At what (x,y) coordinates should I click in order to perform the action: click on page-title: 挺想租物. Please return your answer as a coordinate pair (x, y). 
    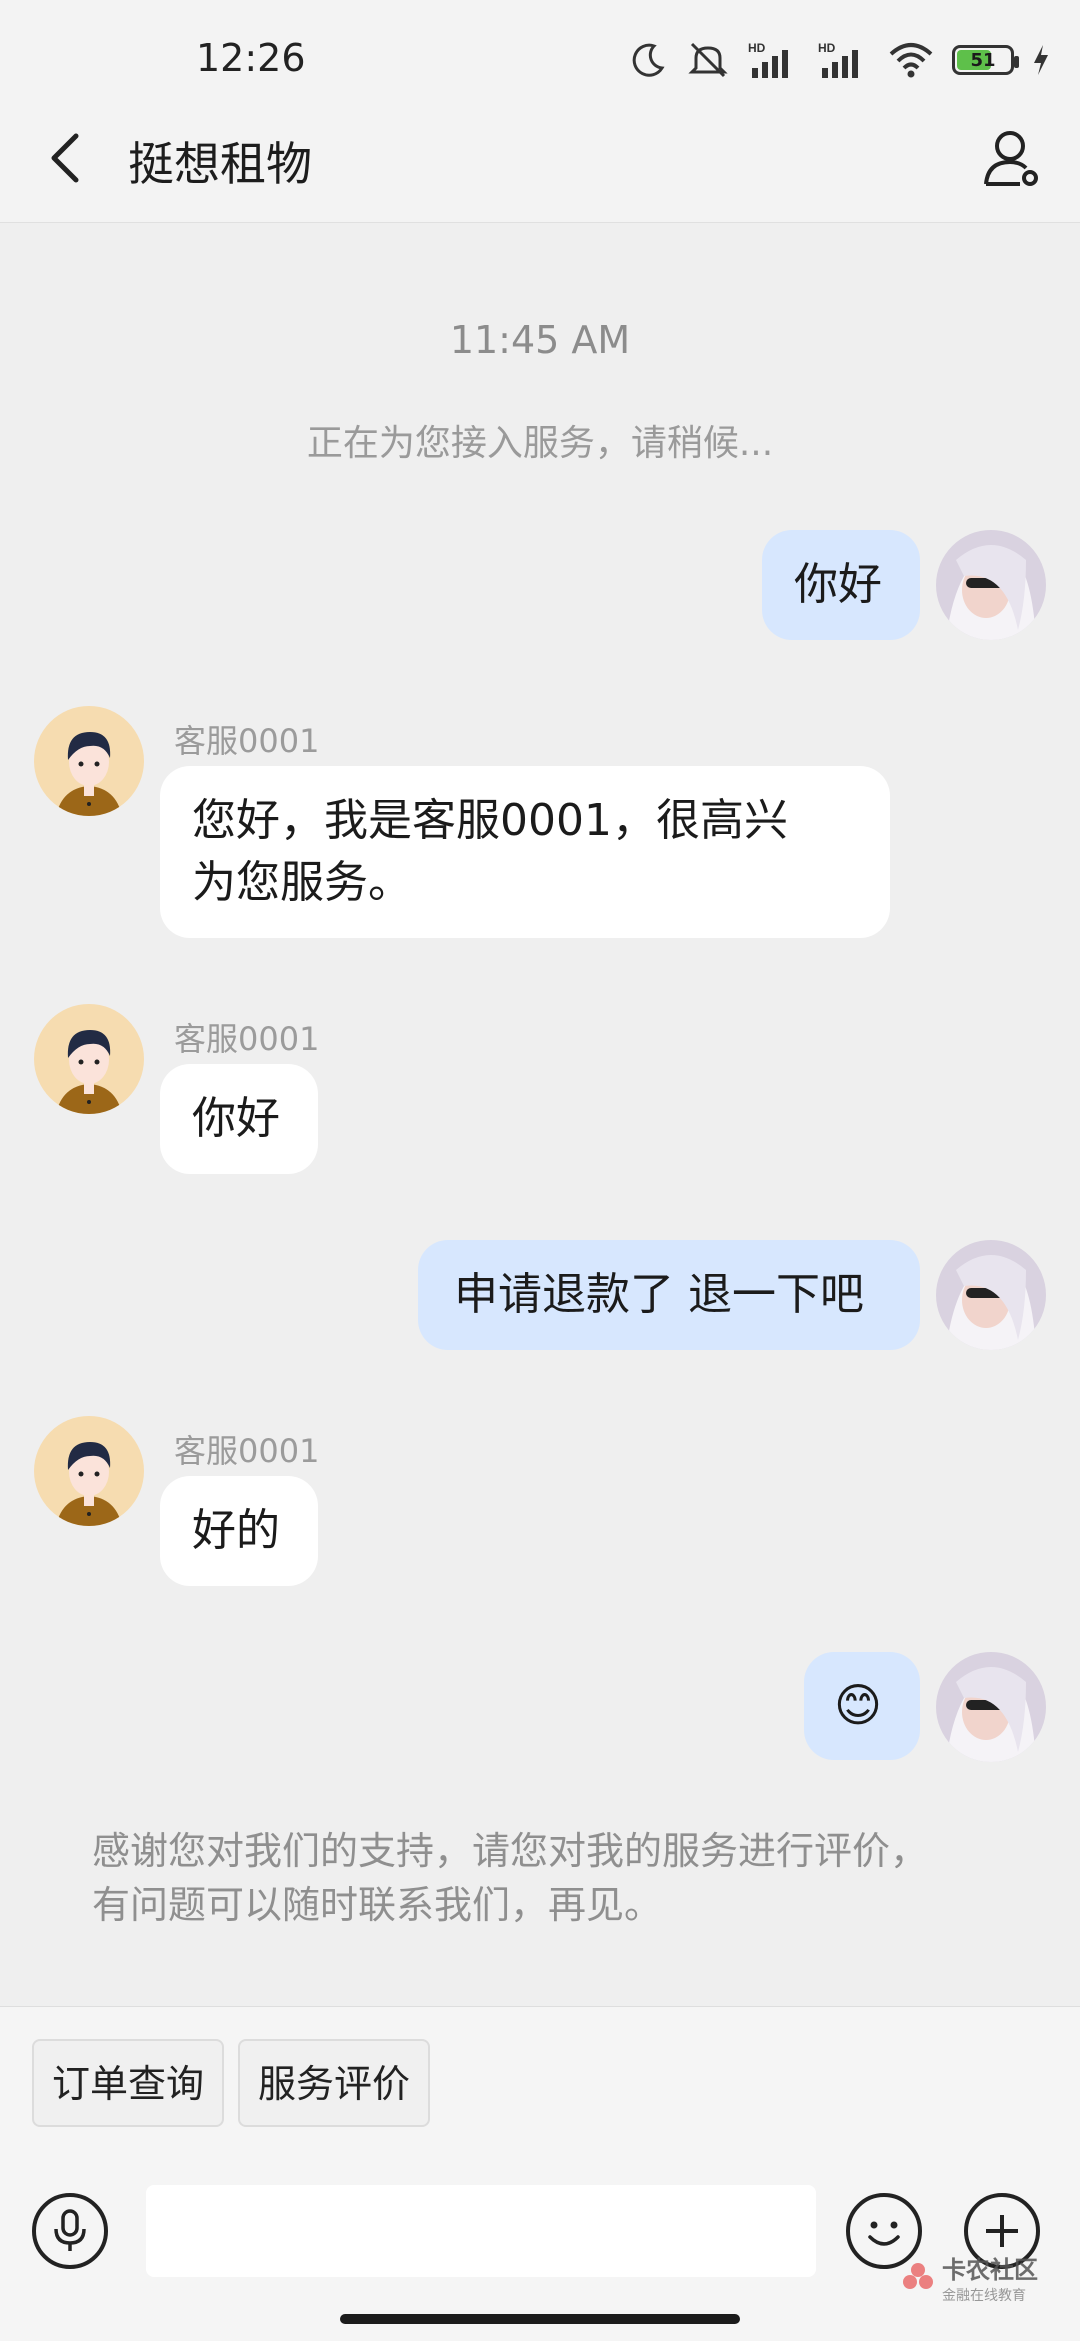
    Looking at the image, I should click on (220, 164).